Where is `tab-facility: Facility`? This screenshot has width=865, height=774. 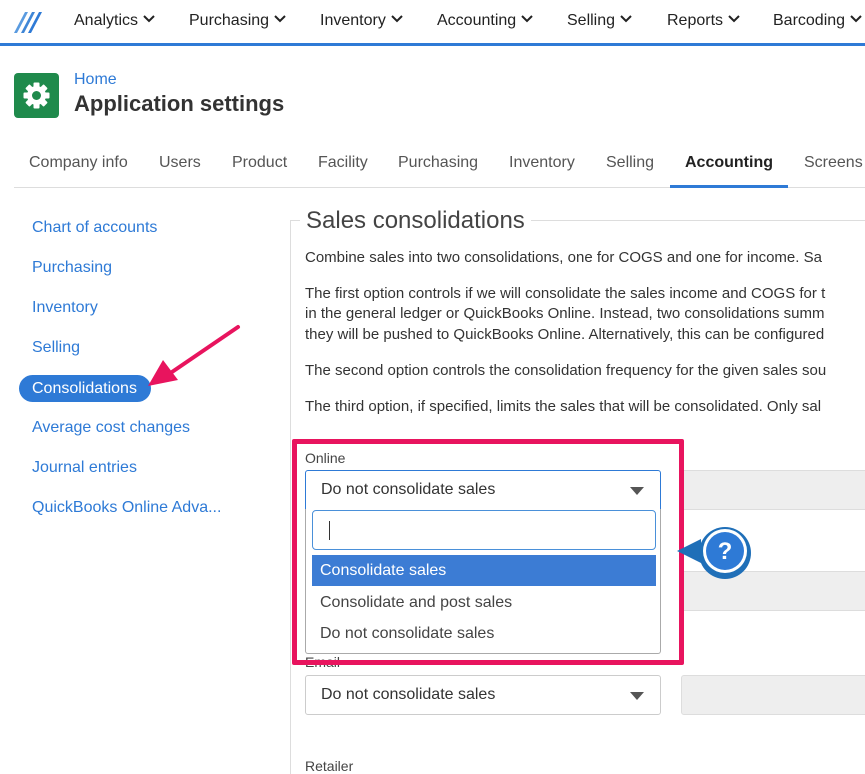
tab-facility: Facility is located at coordinates (343, 171).